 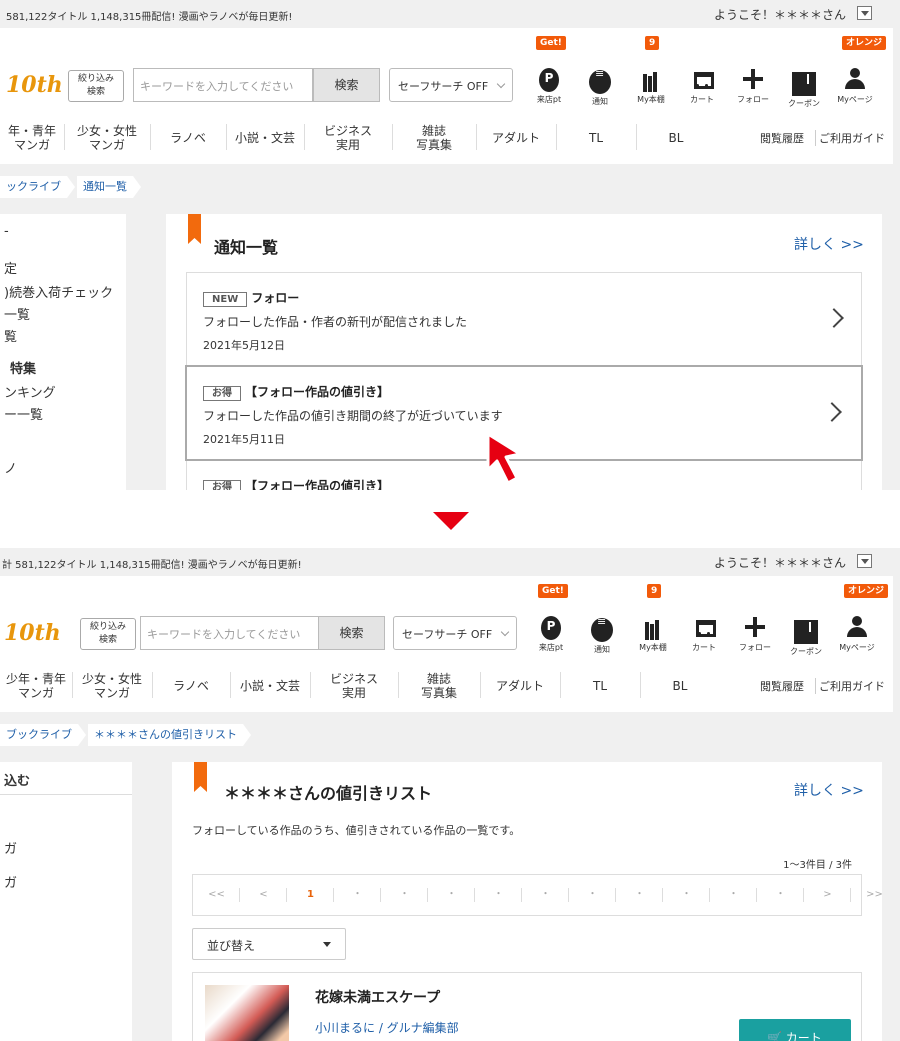 I want to click on nav-item: 年・青年 マンガ, so click(x=32, y=138).